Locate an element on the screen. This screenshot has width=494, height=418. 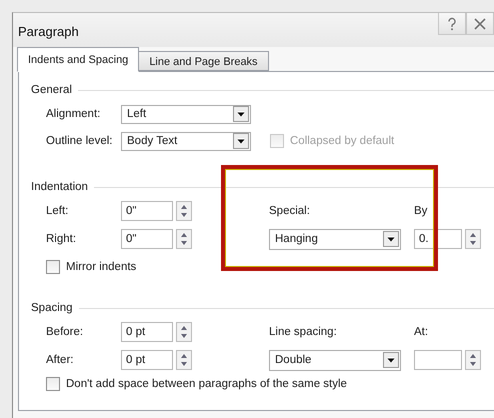
right-indent-field: 0" is located at coordinates (147, 239).